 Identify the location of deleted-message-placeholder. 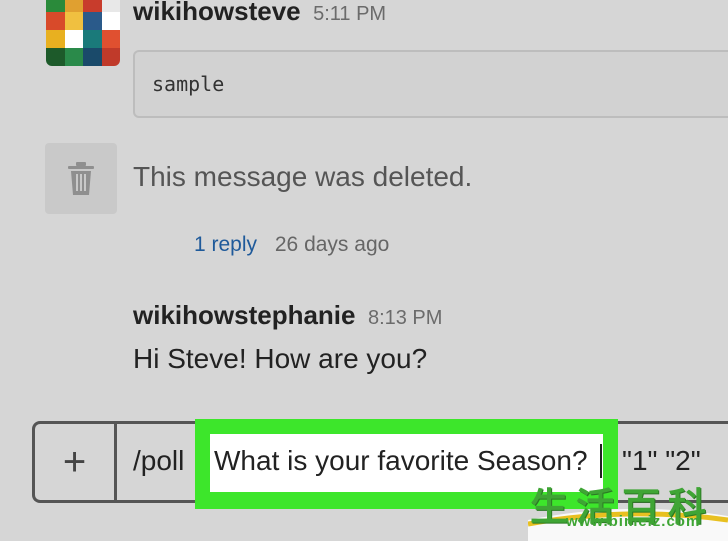
(81, 178).